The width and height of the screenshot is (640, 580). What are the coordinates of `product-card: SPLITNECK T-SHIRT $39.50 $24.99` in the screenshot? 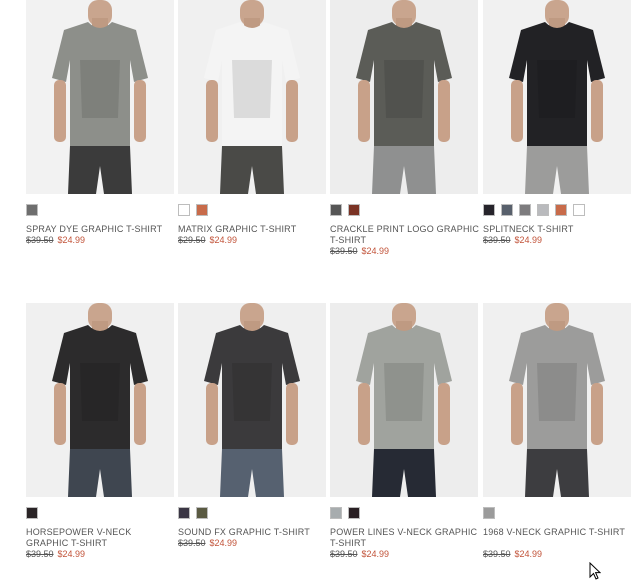 It's located at (557, 135).